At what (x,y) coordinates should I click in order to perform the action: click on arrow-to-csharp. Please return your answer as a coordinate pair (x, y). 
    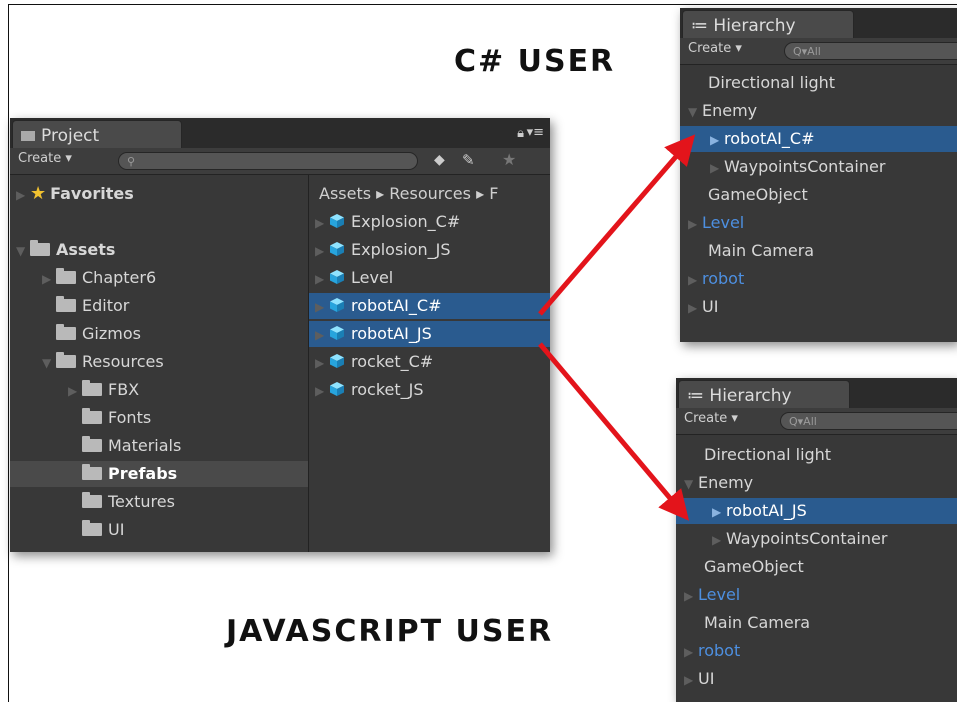
    Looking at the image, I should click on (617, 225).